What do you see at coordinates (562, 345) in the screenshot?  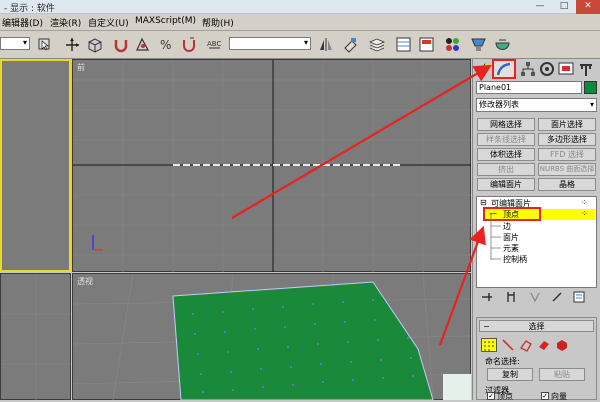 I see `handle-level-icon` at bounding box center [562, 345].